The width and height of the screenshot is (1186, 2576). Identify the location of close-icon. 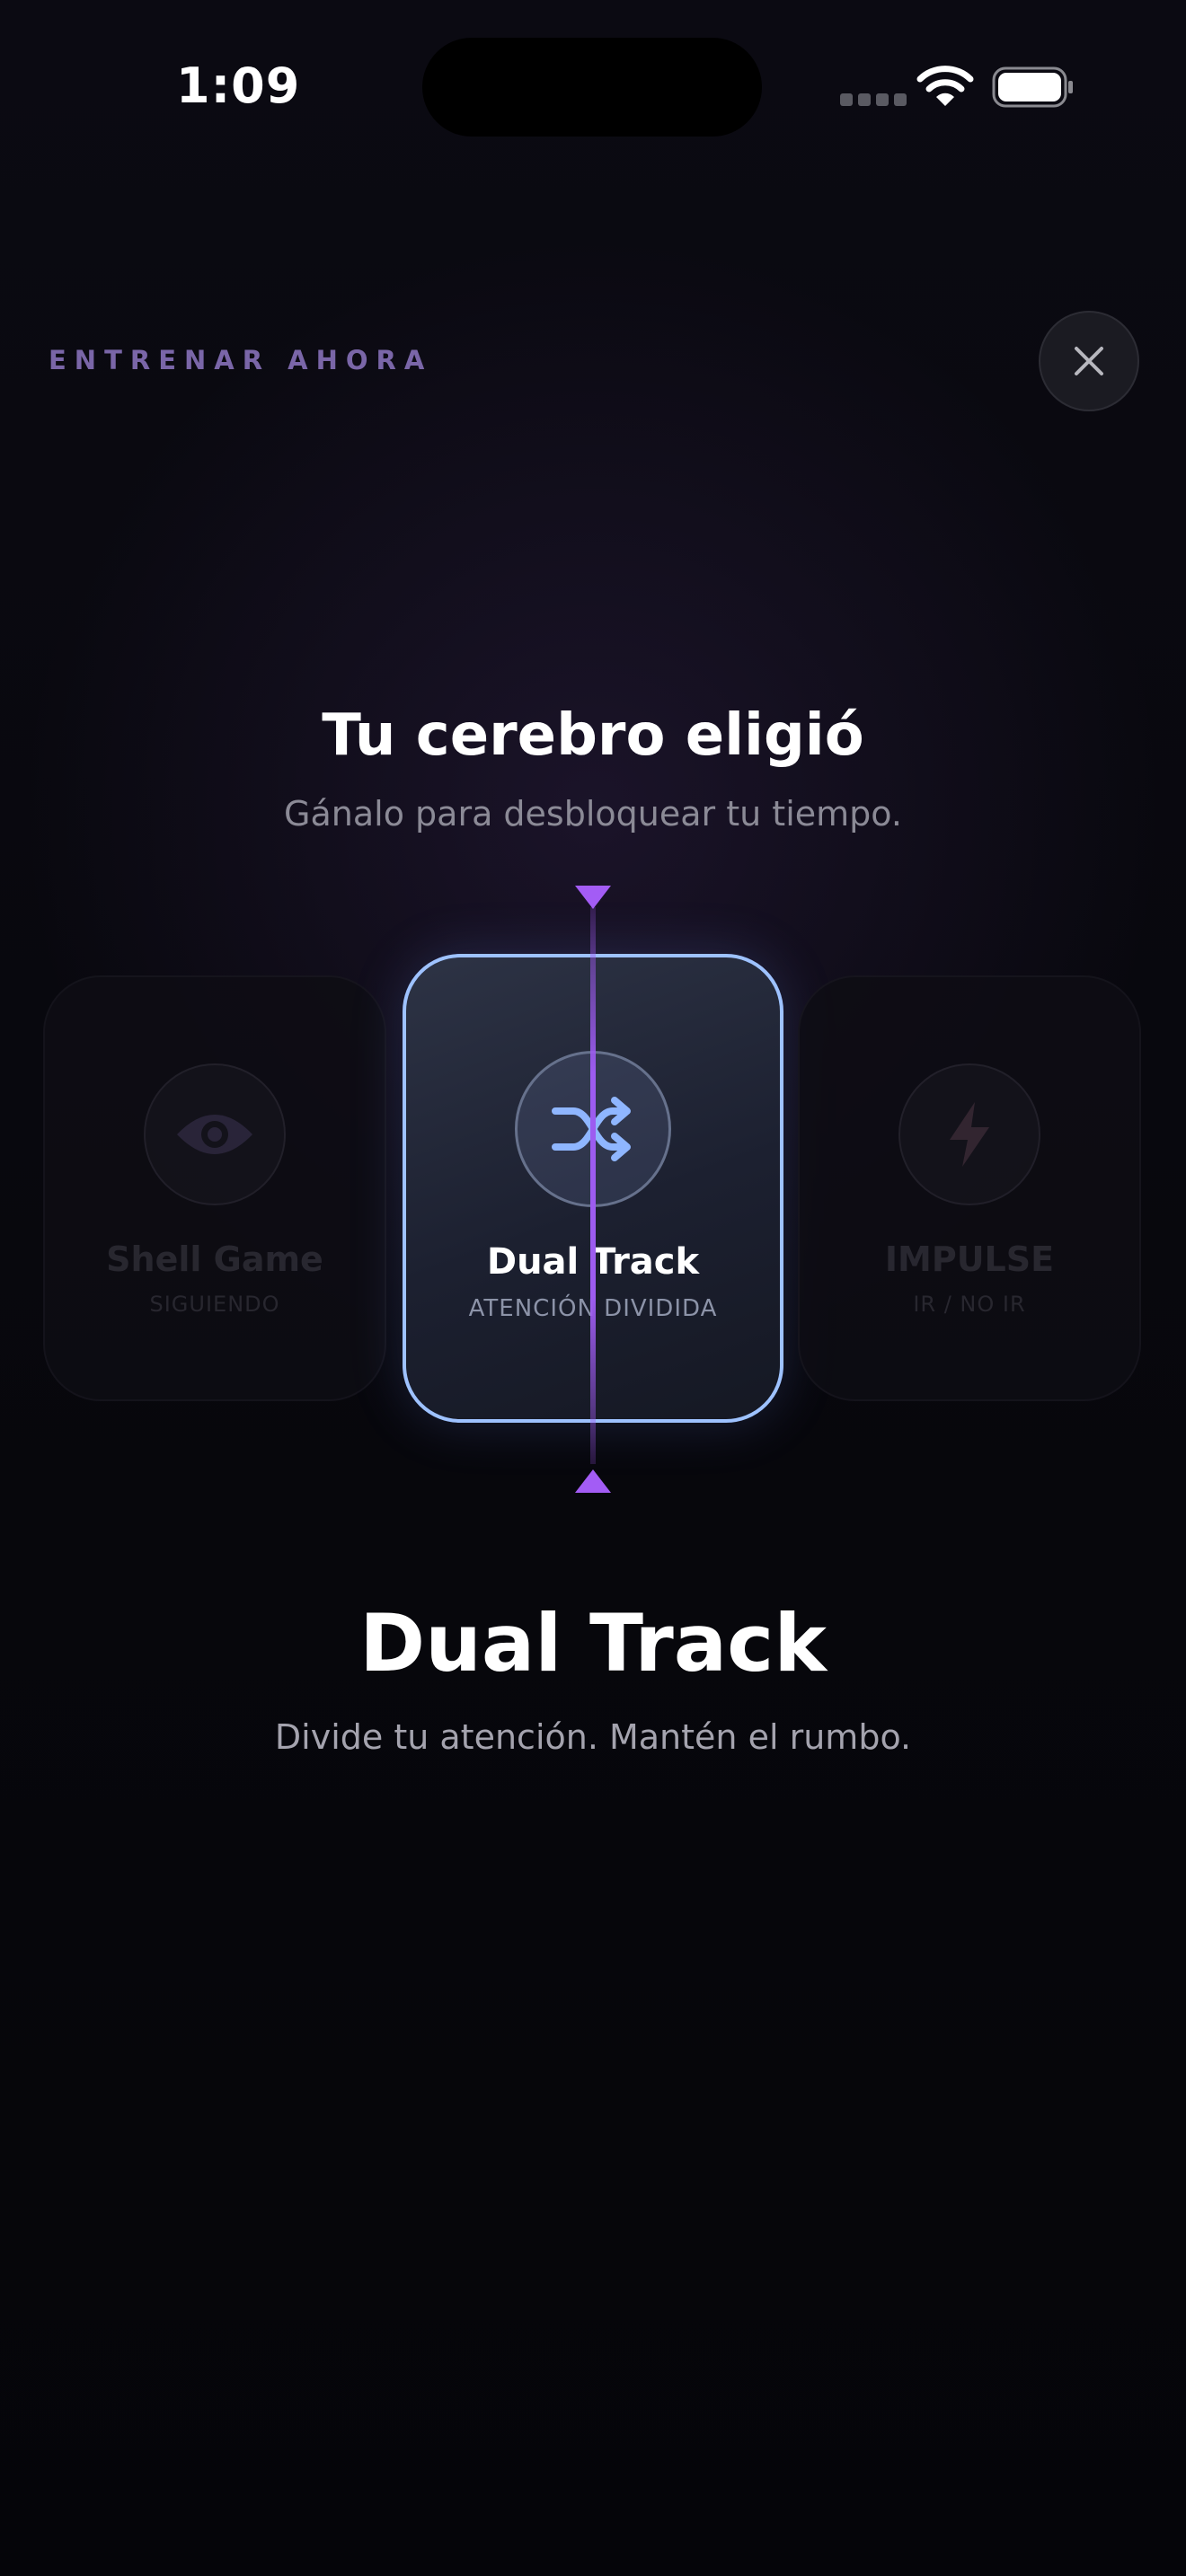
(1089, 361).